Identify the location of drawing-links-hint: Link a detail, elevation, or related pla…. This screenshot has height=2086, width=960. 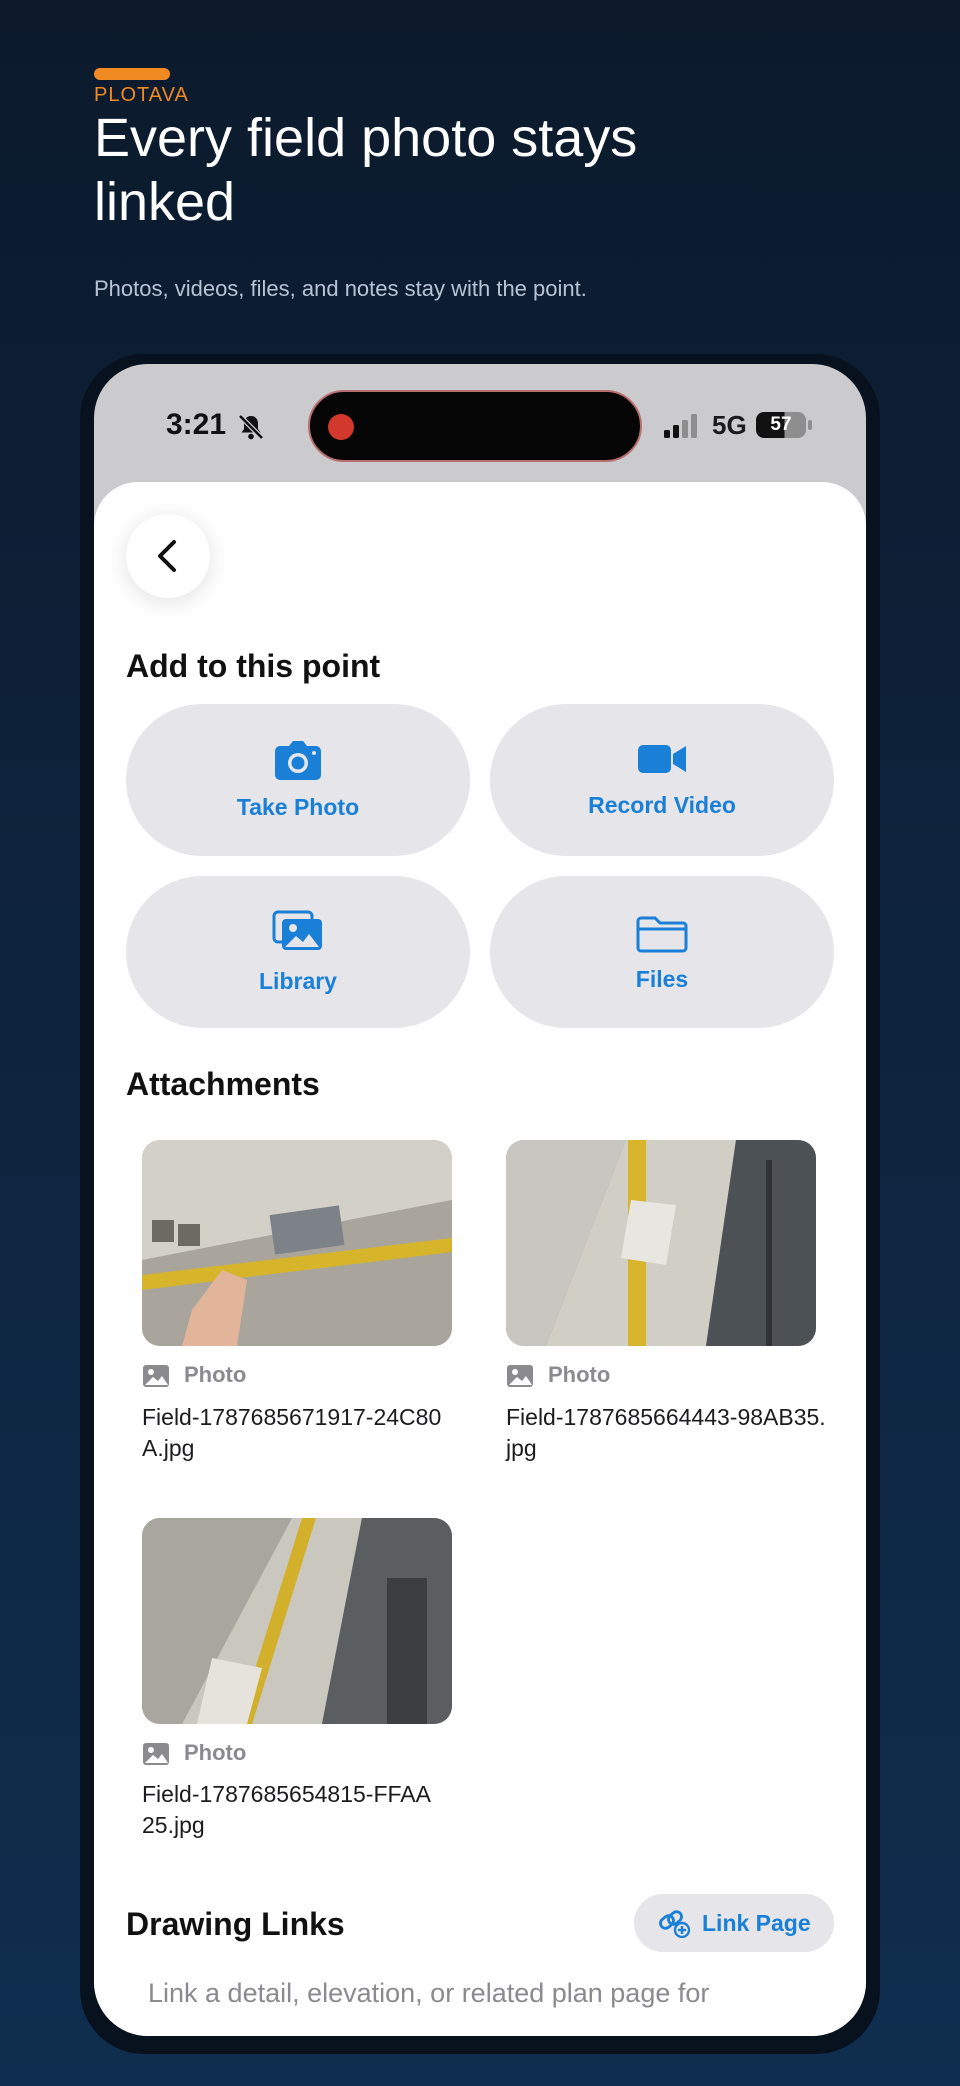
(429, 1993).